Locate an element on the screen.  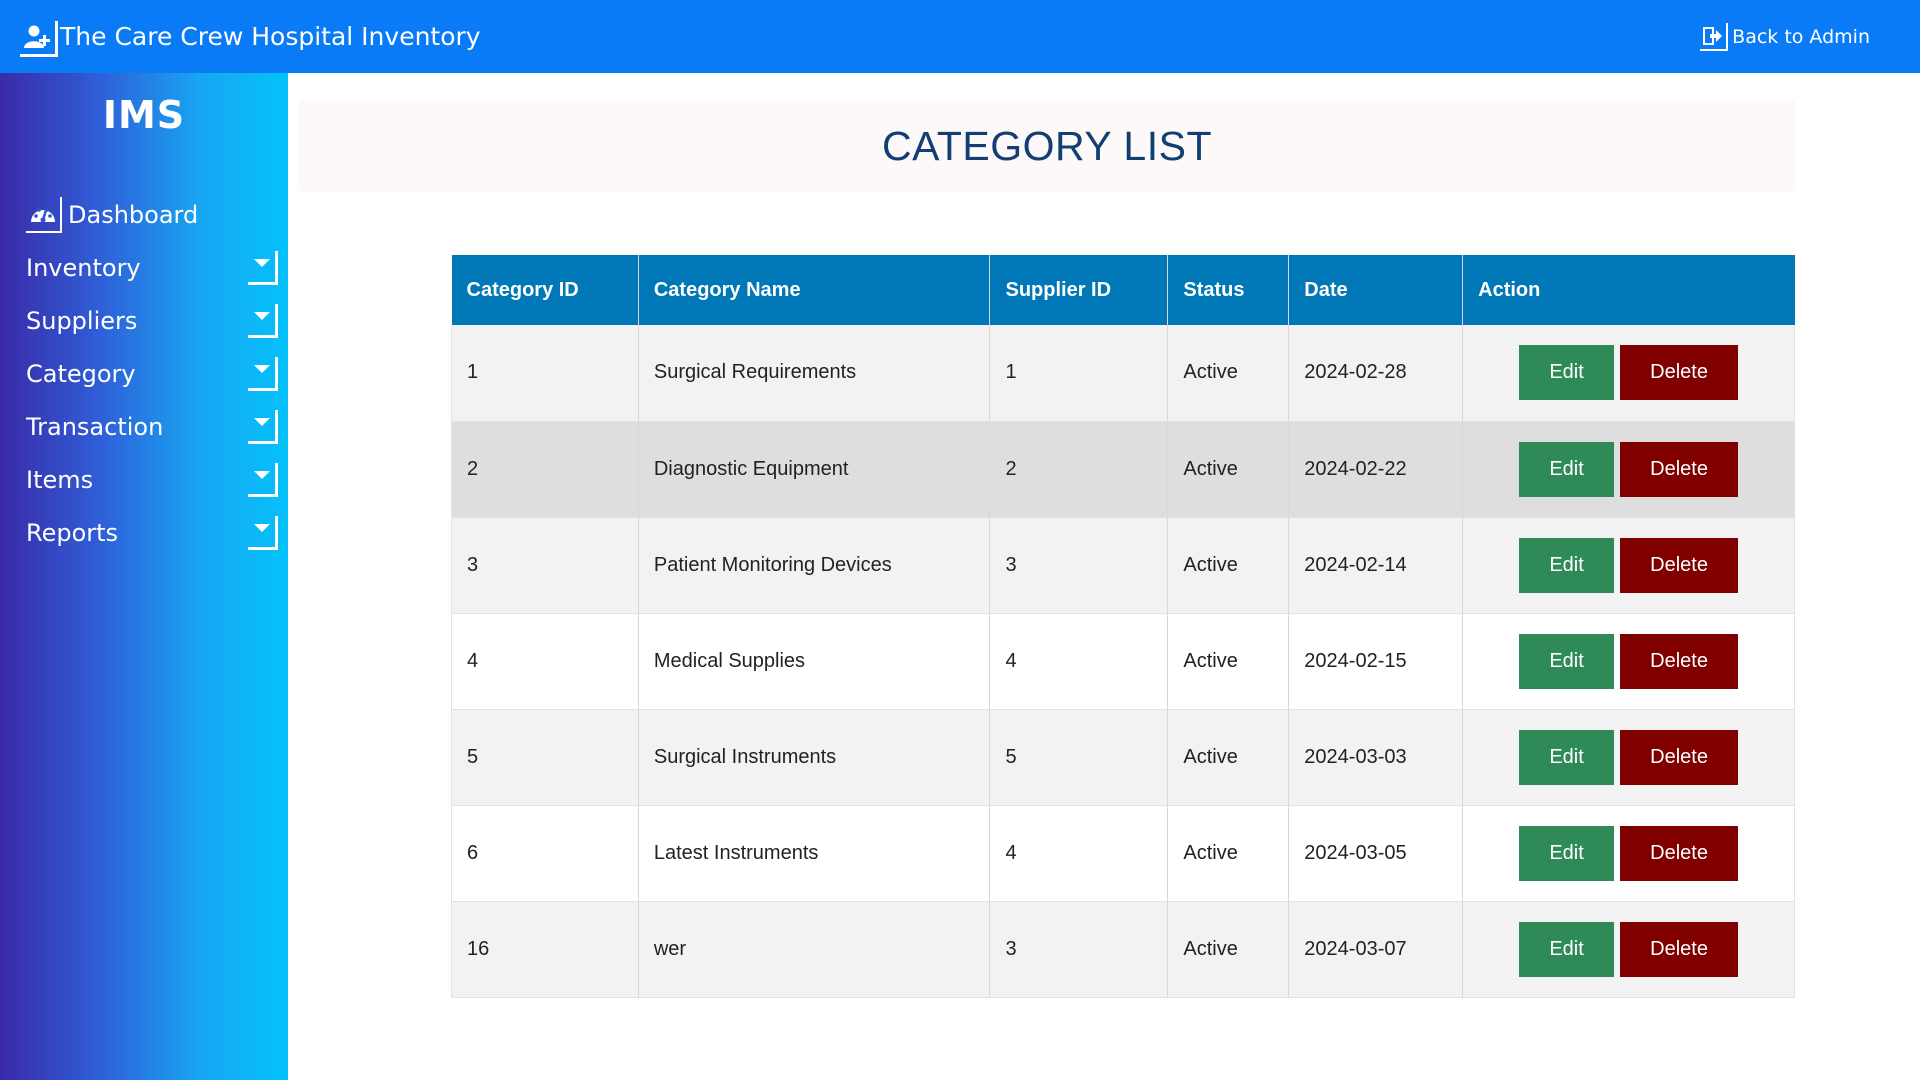
cell-category-name: Latest Instruments is located at coordinates (814, 853).